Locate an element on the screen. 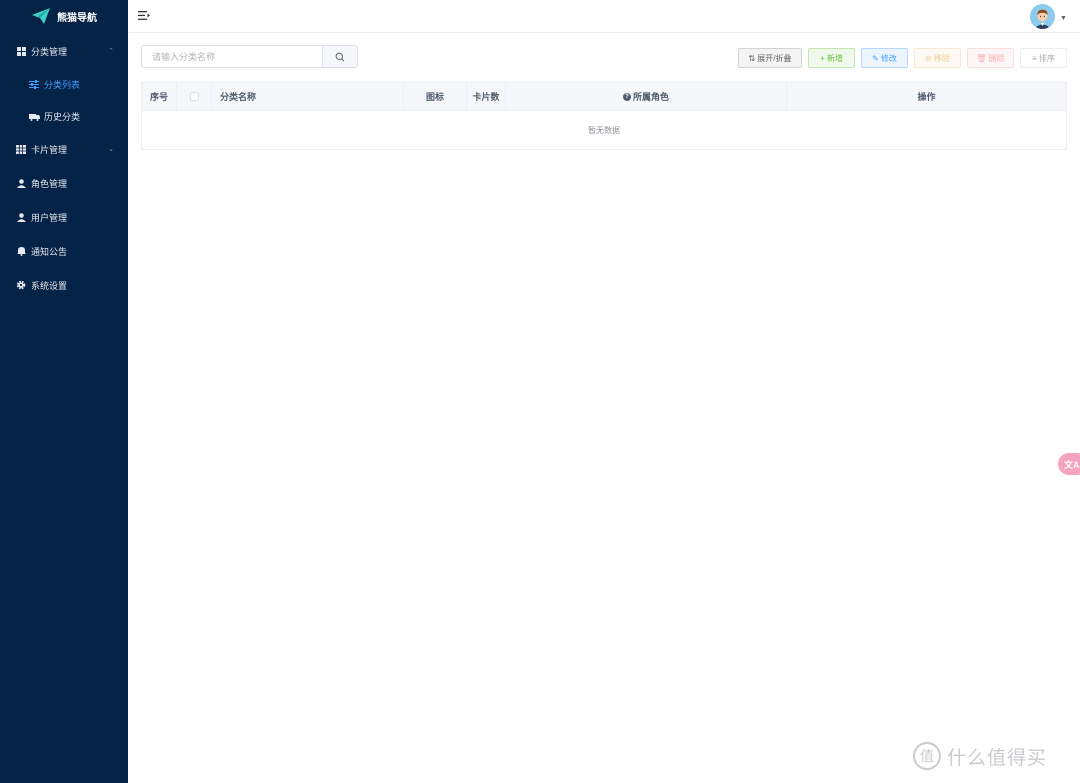 This screenshot has height=783, width=1080. watermark: 值 什么值得买 is located at coordinates (980, 756).